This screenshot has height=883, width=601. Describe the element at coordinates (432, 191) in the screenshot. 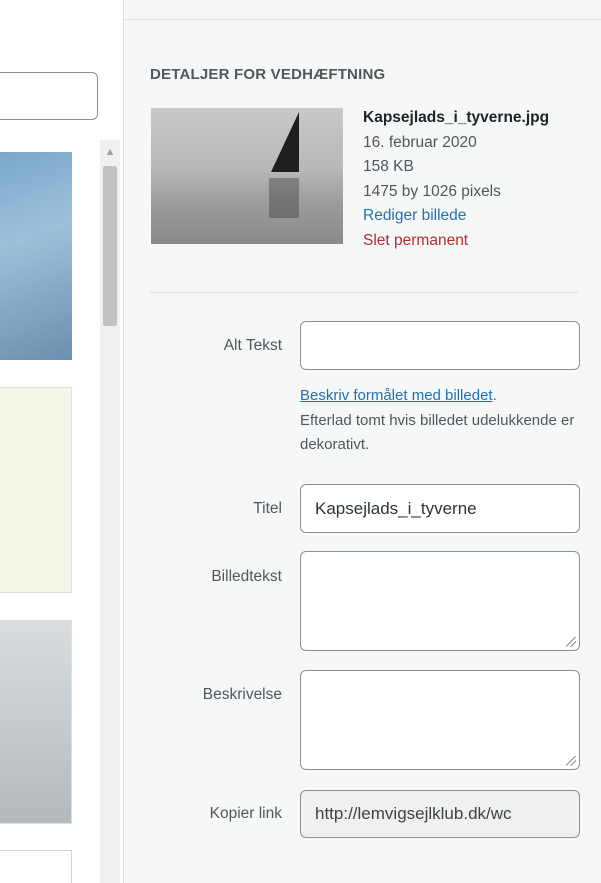

I see `attachment-dimensions: 1475 by 1026 pixels` at that location.